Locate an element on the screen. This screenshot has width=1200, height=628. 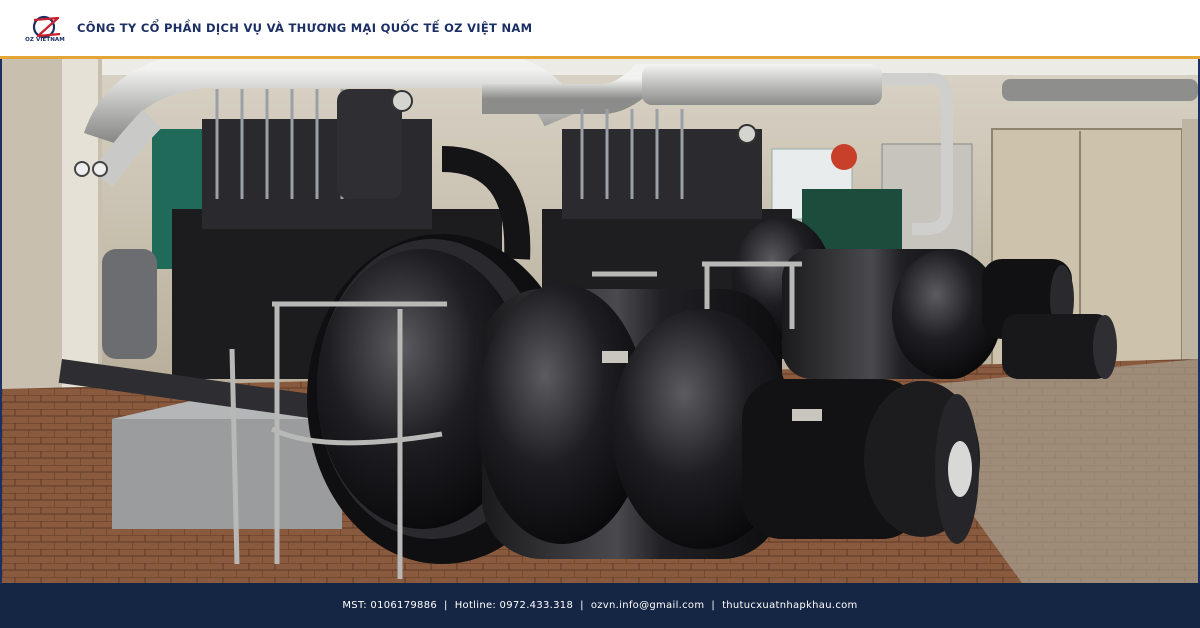
tax-code: MST: 0106179886 is located at coordinates (390, 605).